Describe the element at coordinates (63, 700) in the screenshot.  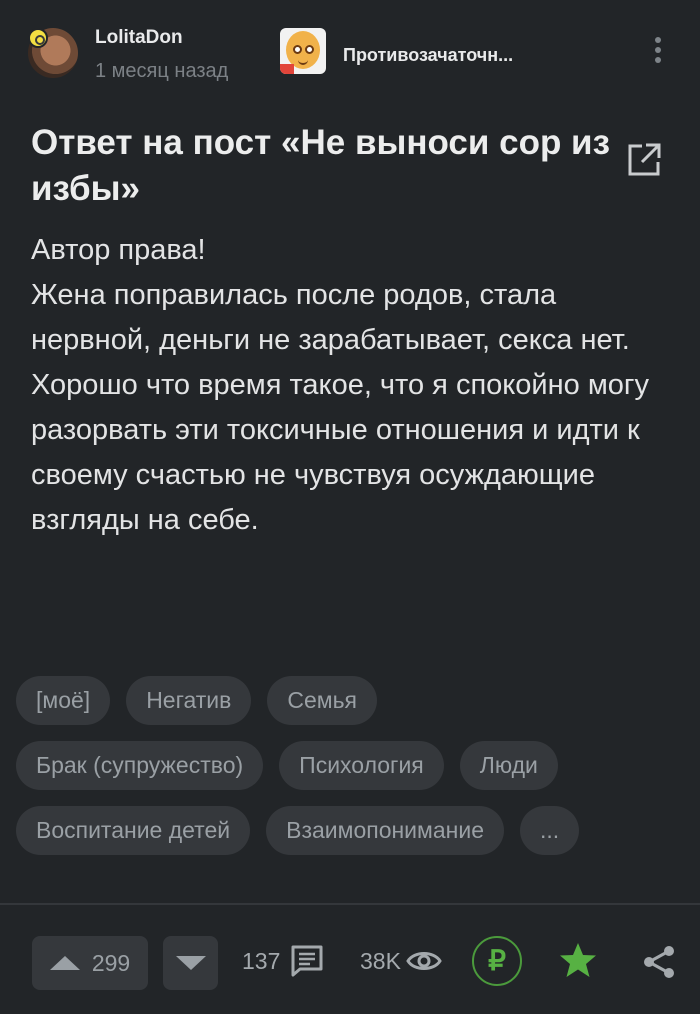
I see `tag-moe: [моё]` at that location.